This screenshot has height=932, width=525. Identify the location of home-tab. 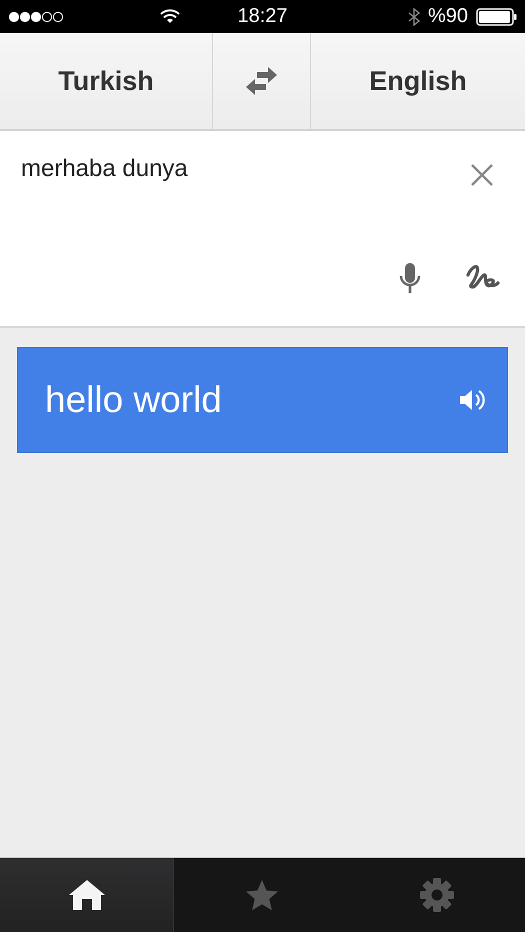
(87, 895).